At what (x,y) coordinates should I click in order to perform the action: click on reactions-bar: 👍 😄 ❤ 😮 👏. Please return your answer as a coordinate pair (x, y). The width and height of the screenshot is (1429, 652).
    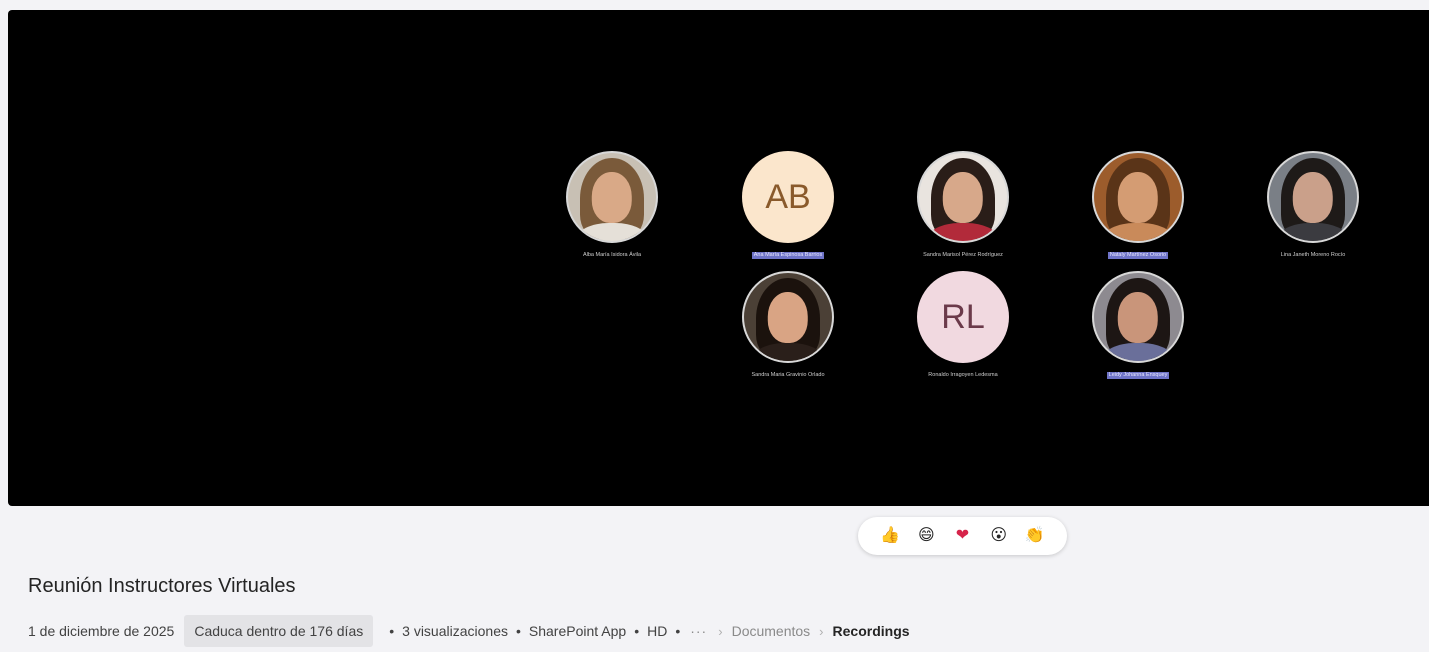
    Looking at the image, I should click on (962, 536).